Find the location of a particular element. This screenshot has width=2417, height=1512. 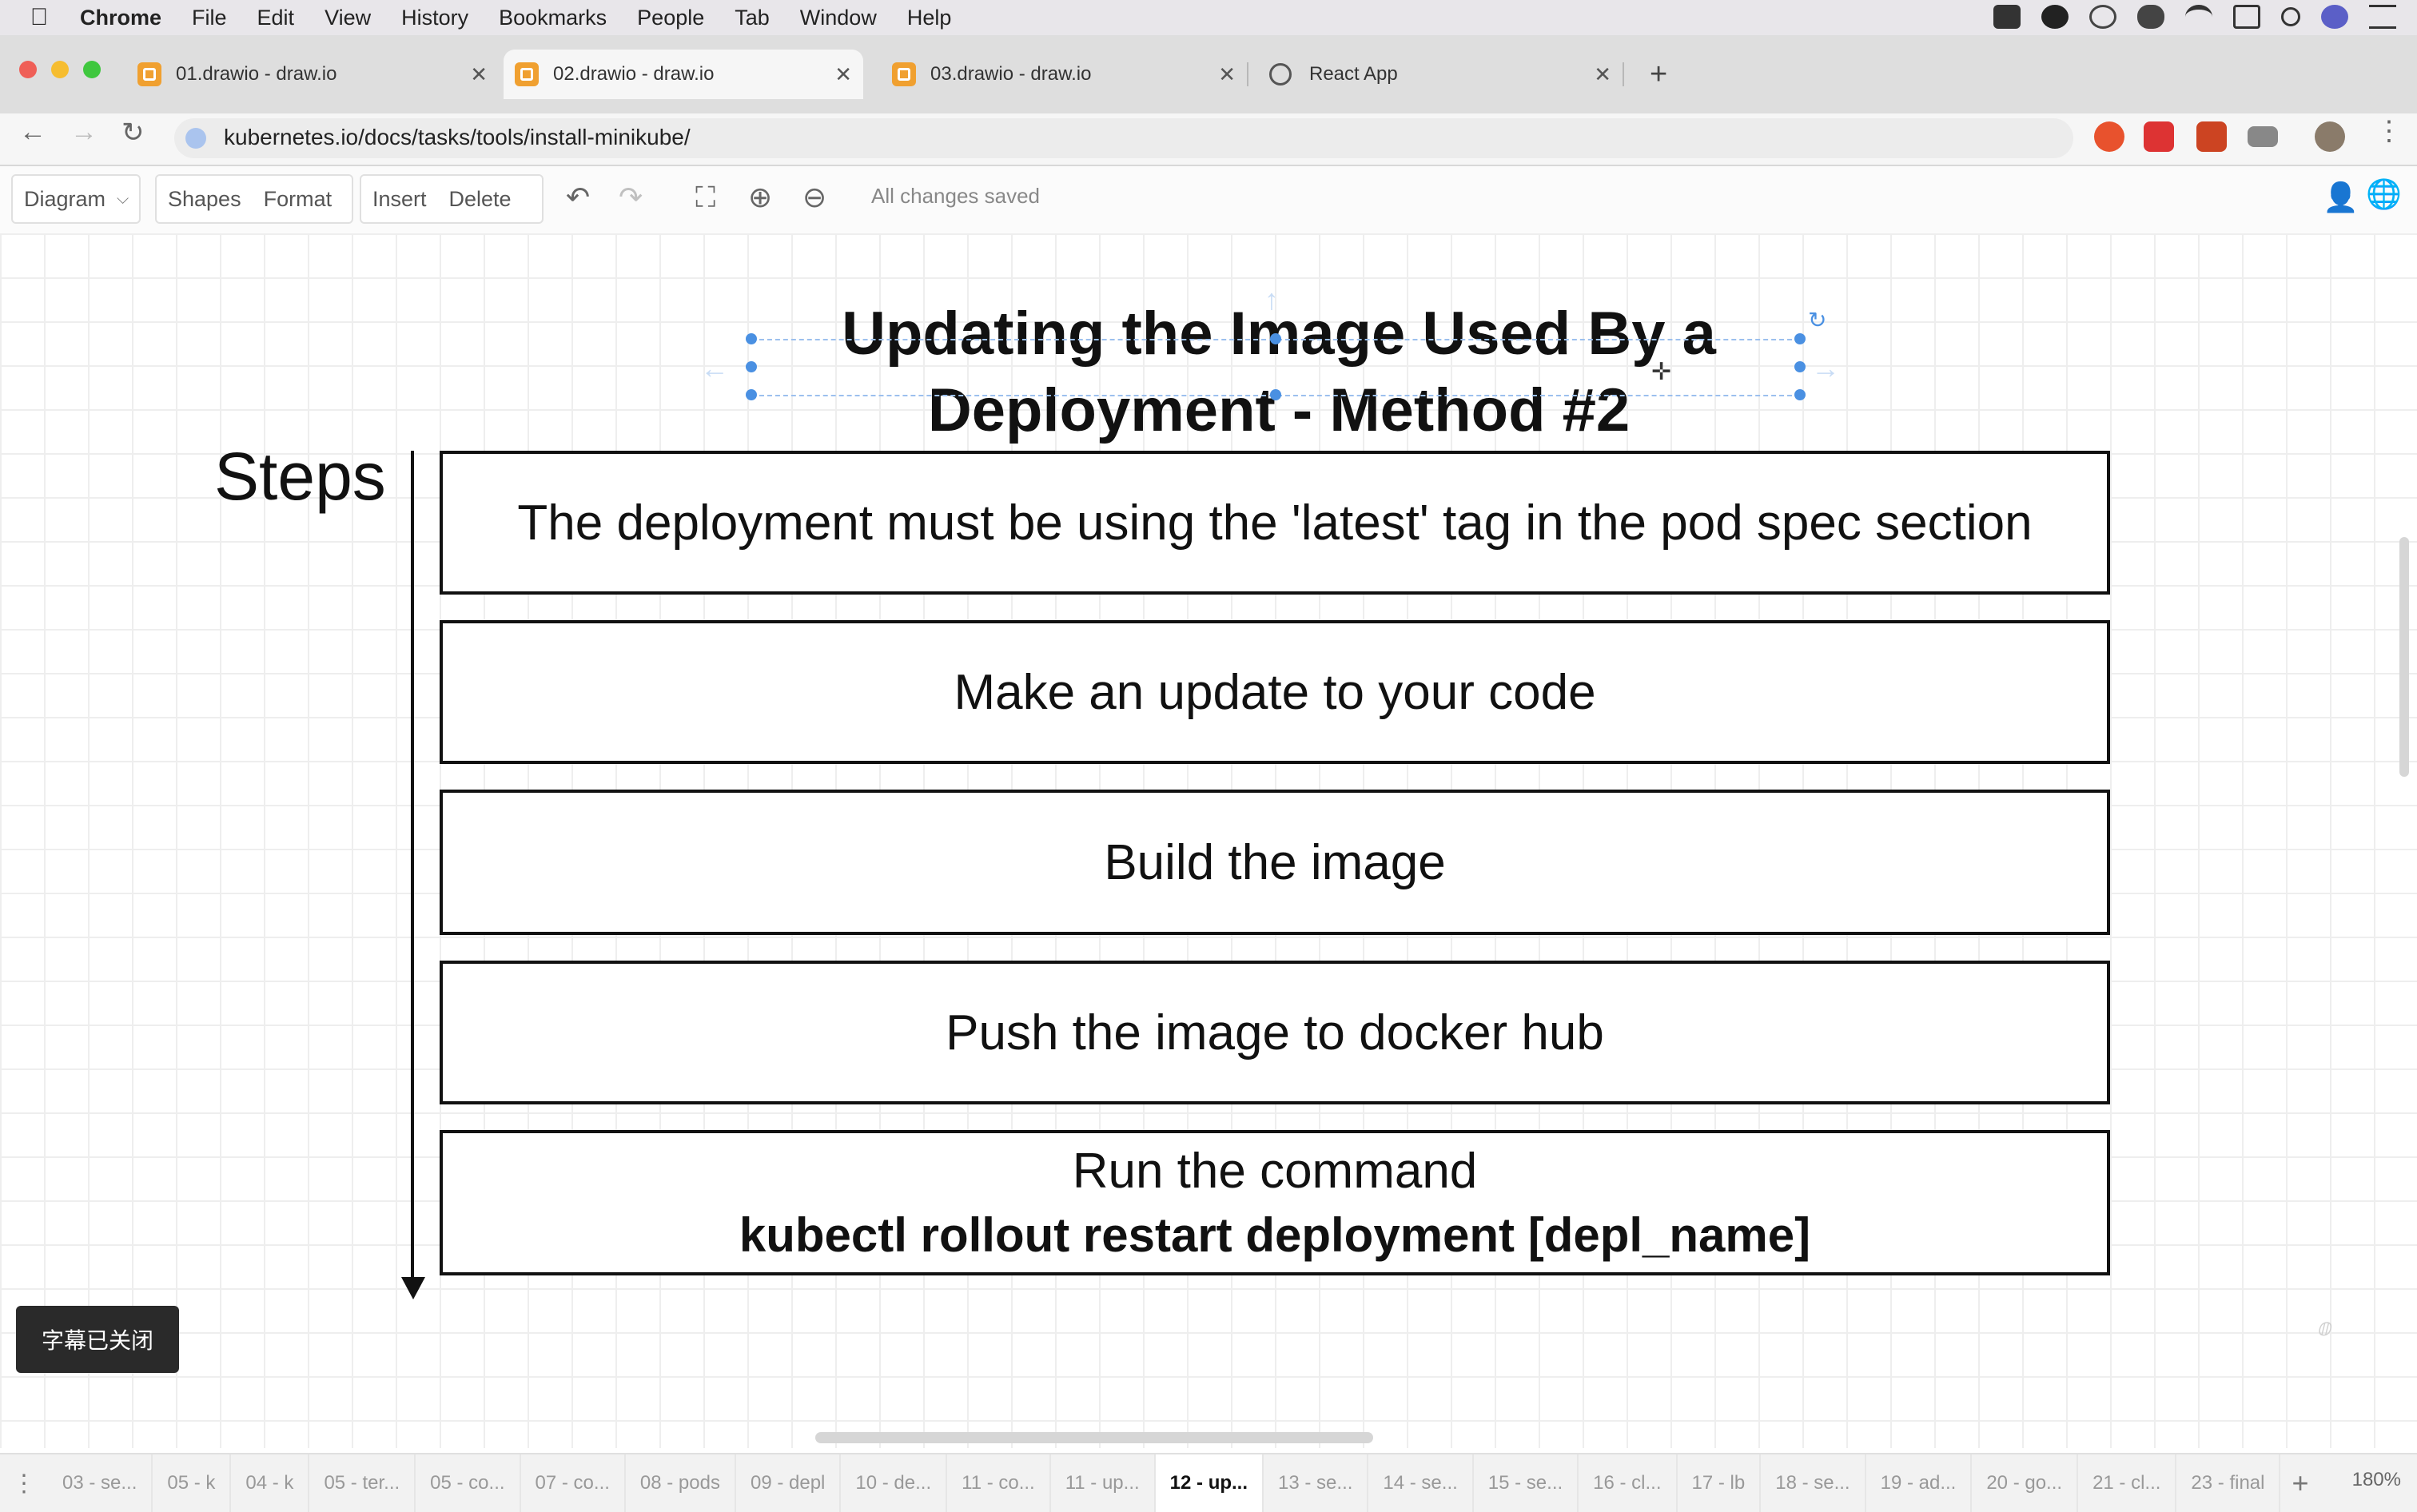

horizontal-scrollbar is located at coordinates (1094, 1437).